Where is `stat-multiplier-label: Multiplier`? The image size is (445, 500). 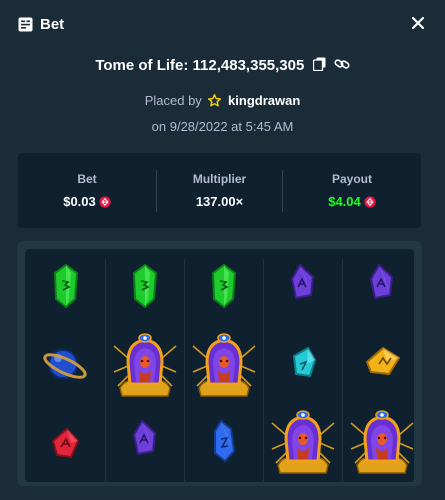
stat-multiplier-label: Multiplier is located at coordinates (219, 179).